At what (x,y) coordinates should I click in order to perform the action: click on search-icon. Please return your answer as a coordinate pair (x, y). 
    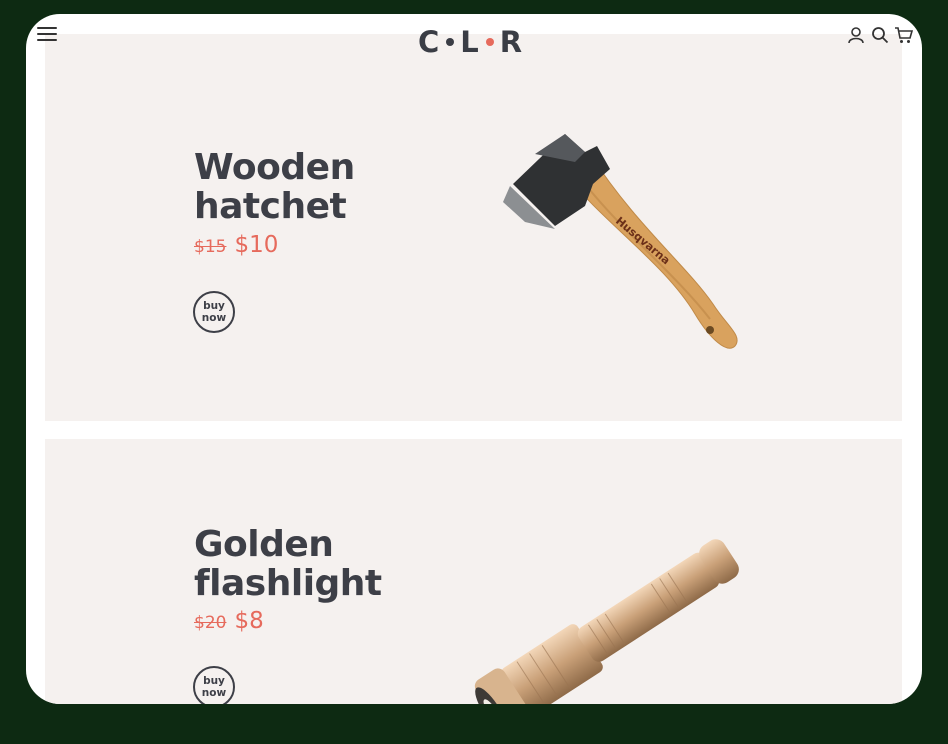
    Looking at the image, I should click on (880, 35).